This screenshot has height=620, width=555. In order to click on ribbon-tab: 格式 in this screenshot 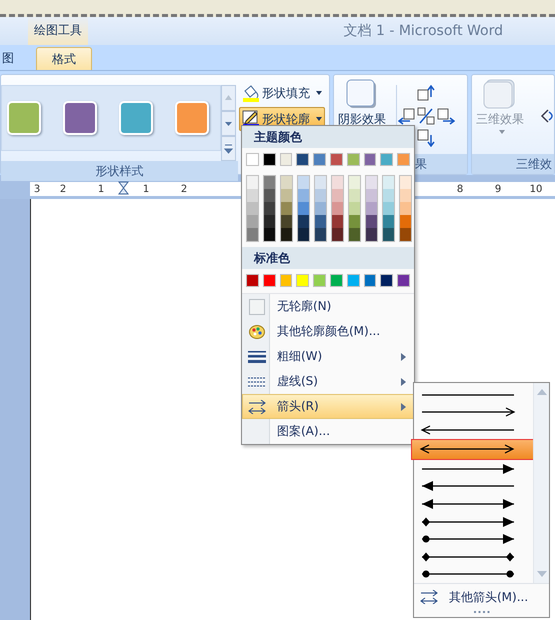, I will do `click(64, 58)`.